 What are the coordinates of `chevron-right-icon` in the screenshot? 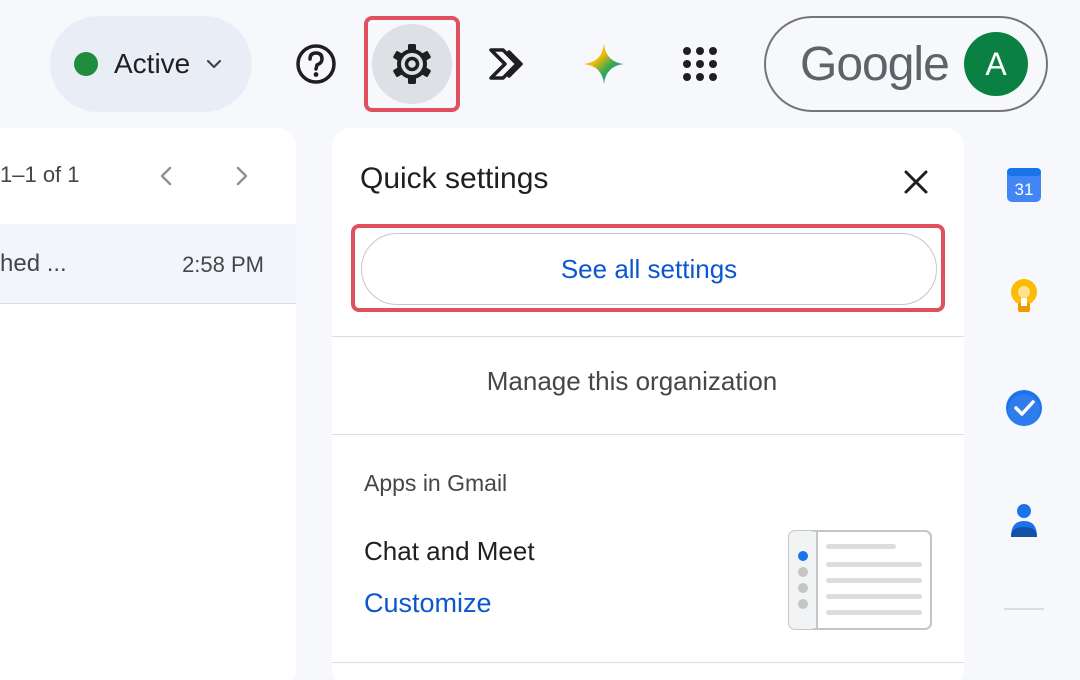 It's located at (242, 176).